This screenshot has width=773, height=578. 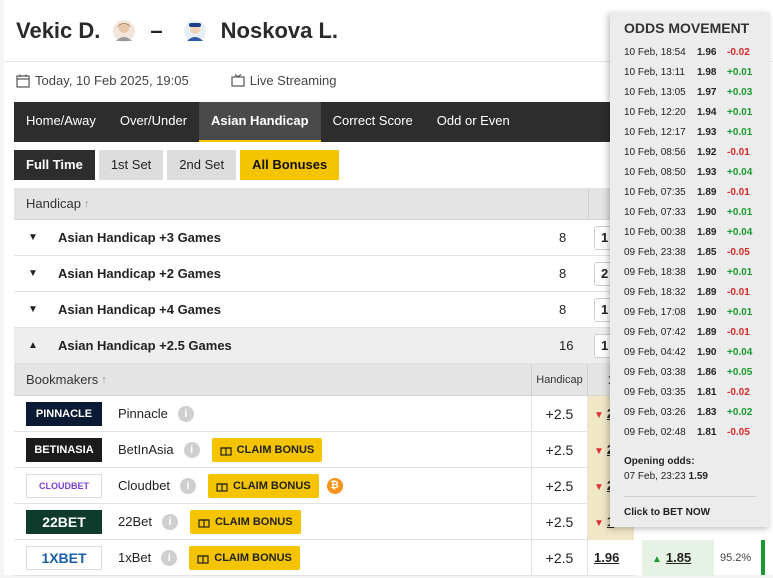 I want to click on handicap-row-label: Asian Handicap +3 Games, so click(x=139, y=237).